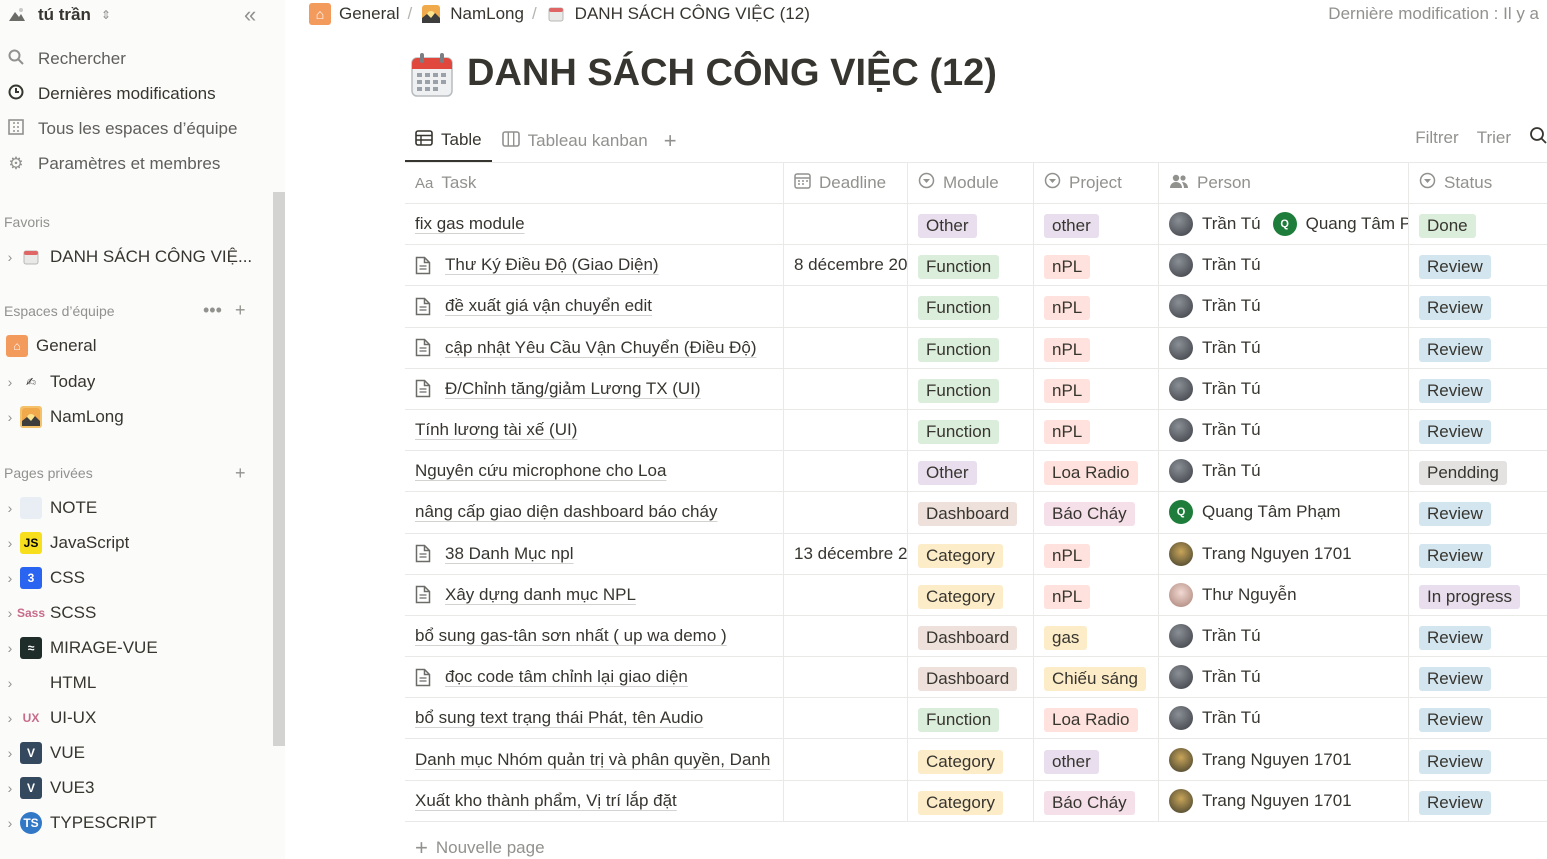 Image resolution: width=1547 pixels, height=859 pixels. I want to click on task-cell: Xây dựng danh mục NPL, so click(594, 594).